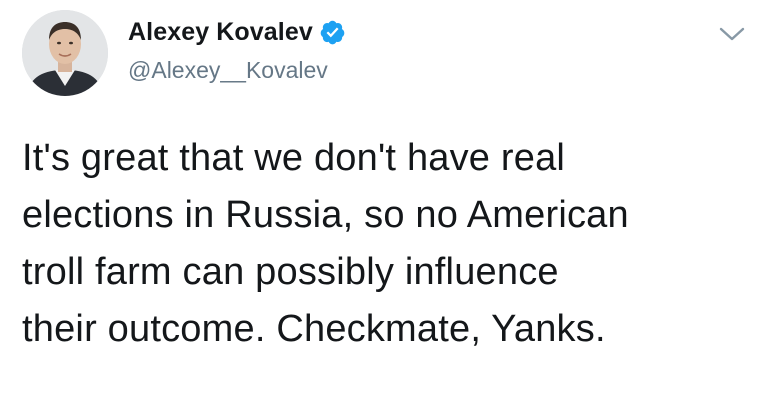 The height and width of the screenshot is (410, 768). Describe the element at coordinates (220, 32) in the screenshot. I see `display-name: Alexey Kovalev` at that location.